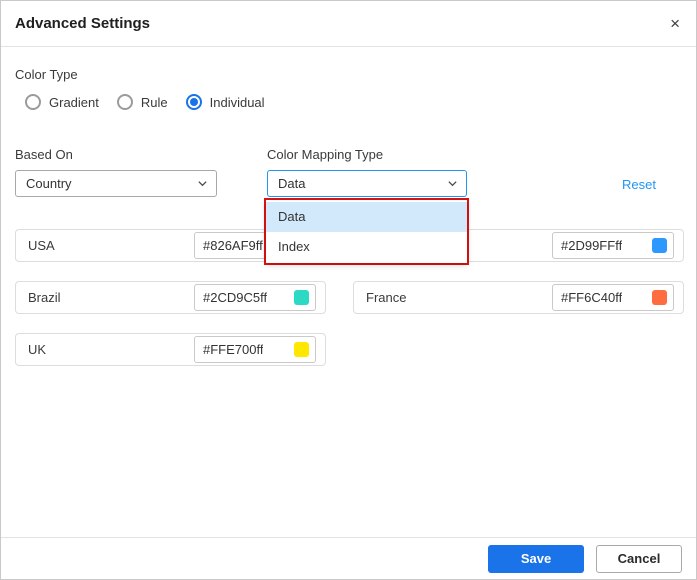 This screenshot has width=697, height=580. I want to click on based-on-label: Based On, so click(44, 154).